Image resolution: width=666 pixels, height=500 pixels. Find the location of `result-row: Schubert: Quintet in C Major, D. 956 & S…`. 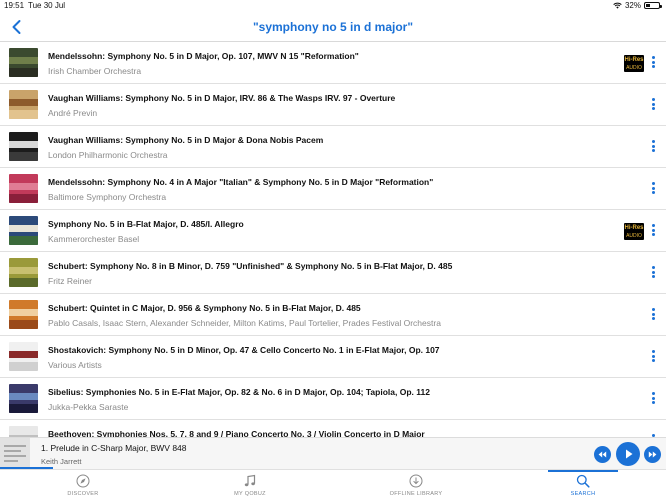

result-row: Schubert: Quintet in C Major, D. 956 & S… is located at coordinates (333, 315).